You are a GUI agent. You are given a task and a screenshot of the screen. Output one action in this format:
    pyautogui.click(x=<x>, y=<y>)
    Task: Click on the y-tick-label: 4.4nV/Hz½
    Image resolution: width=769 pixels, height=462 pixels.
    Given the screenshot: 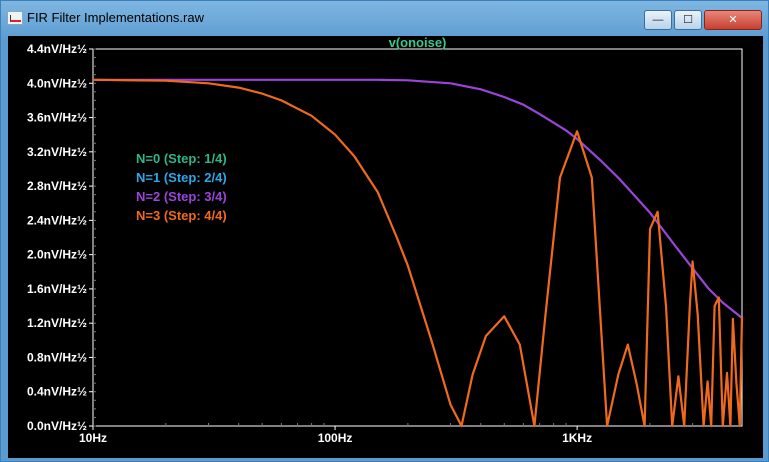 What is the action you would take?
    pyautogui.click(x=57, y=49)
    